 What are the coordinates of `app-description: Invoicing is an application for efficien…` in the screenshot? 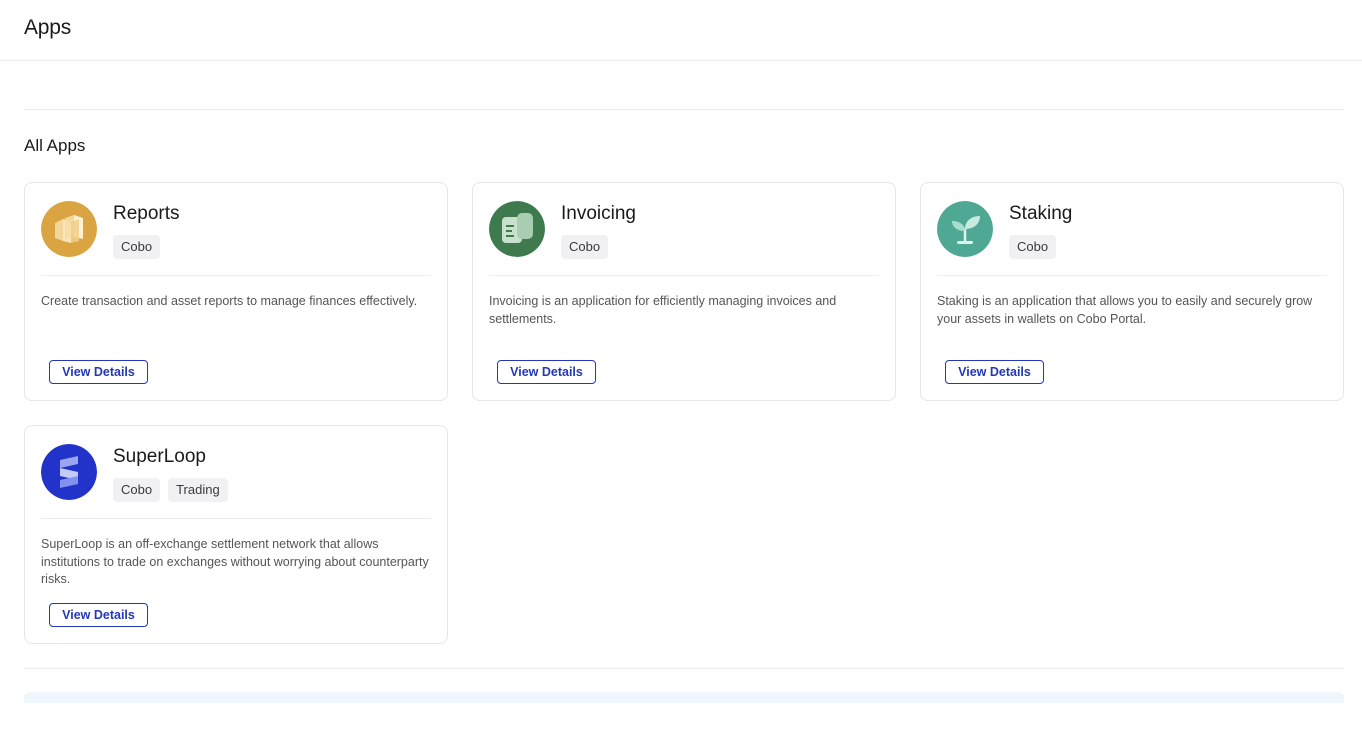 It's located at (663, 310).